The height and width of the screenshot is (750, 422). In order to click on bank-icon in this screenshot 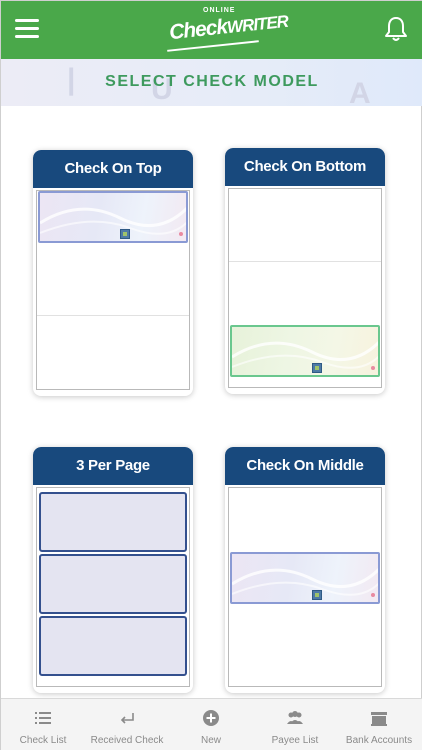, I will do `click(379, 719)`.